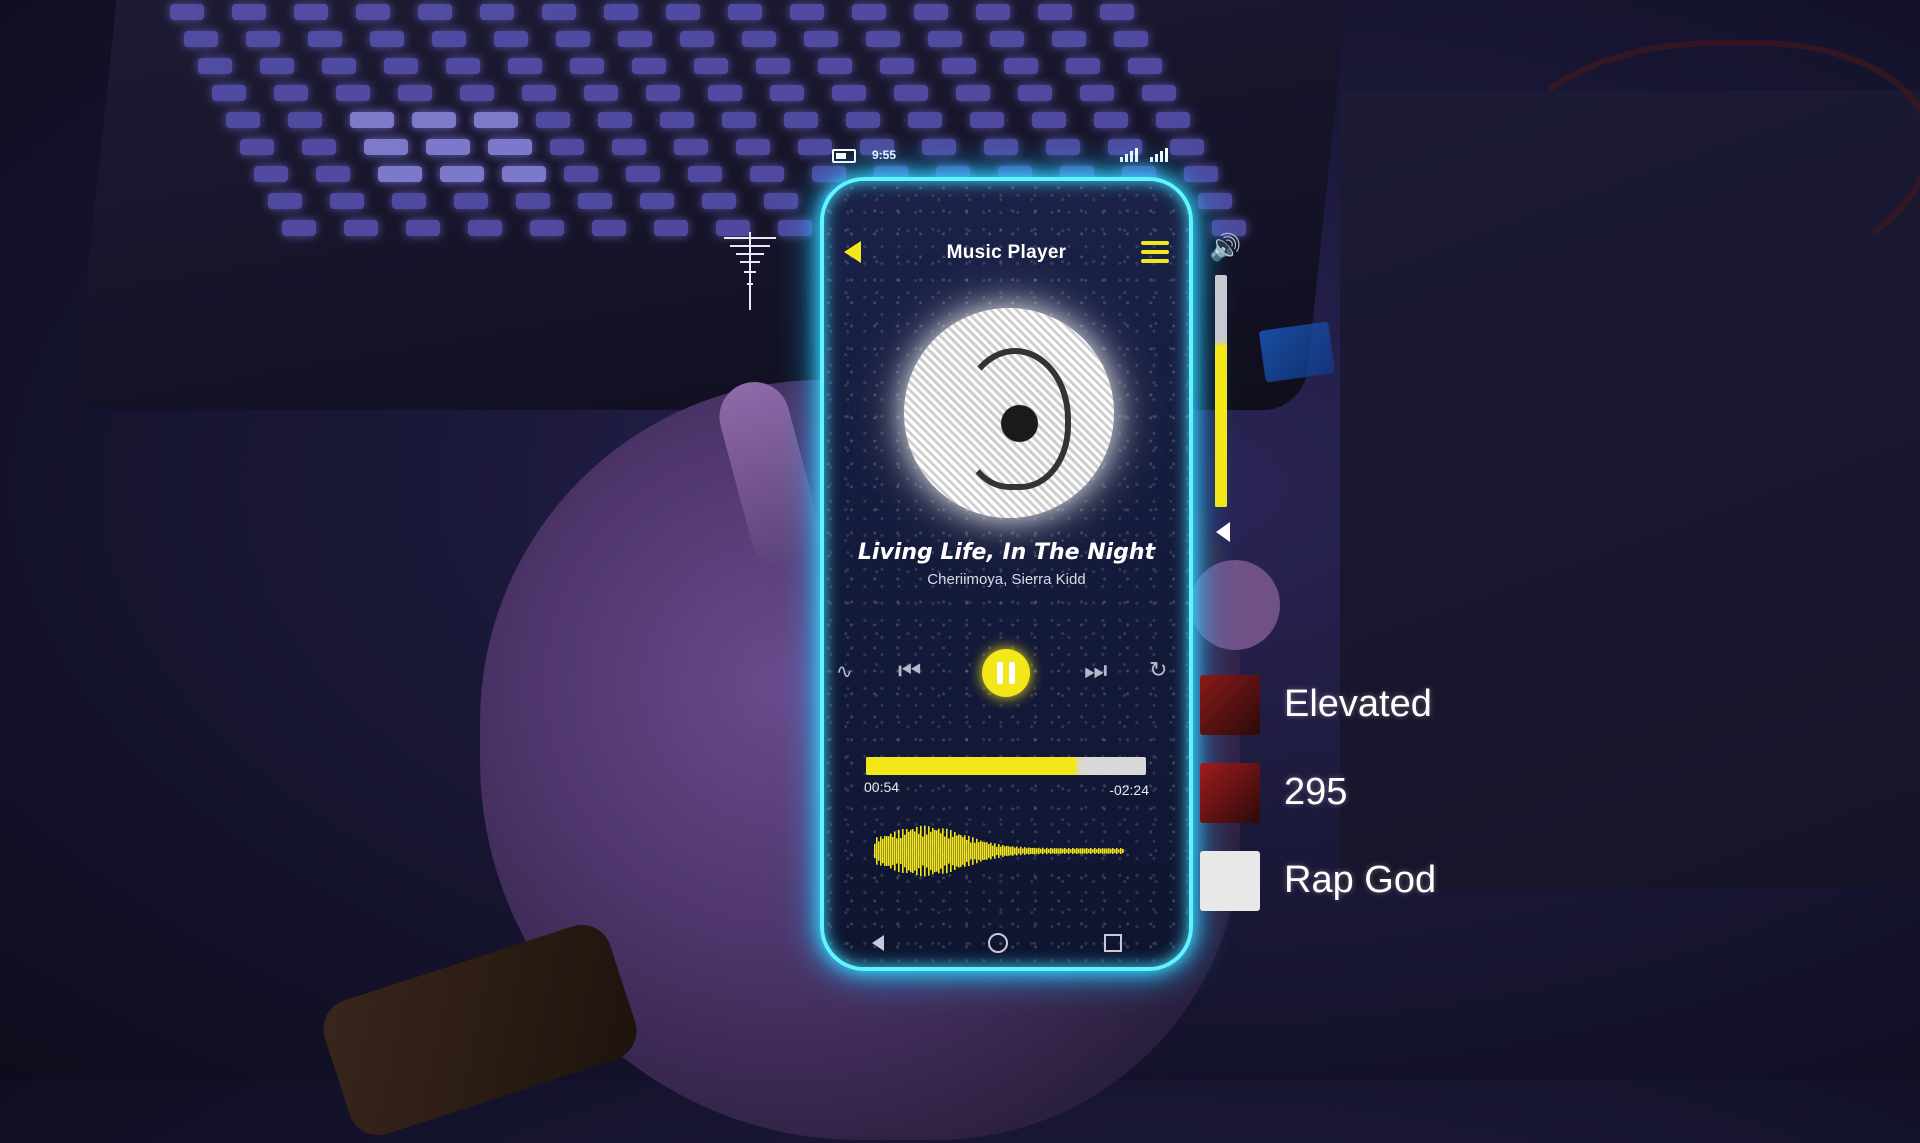  Describe the element at coordinates (882, 787) in the screenshot. I see `elapsed-time: 00:54` at that location.